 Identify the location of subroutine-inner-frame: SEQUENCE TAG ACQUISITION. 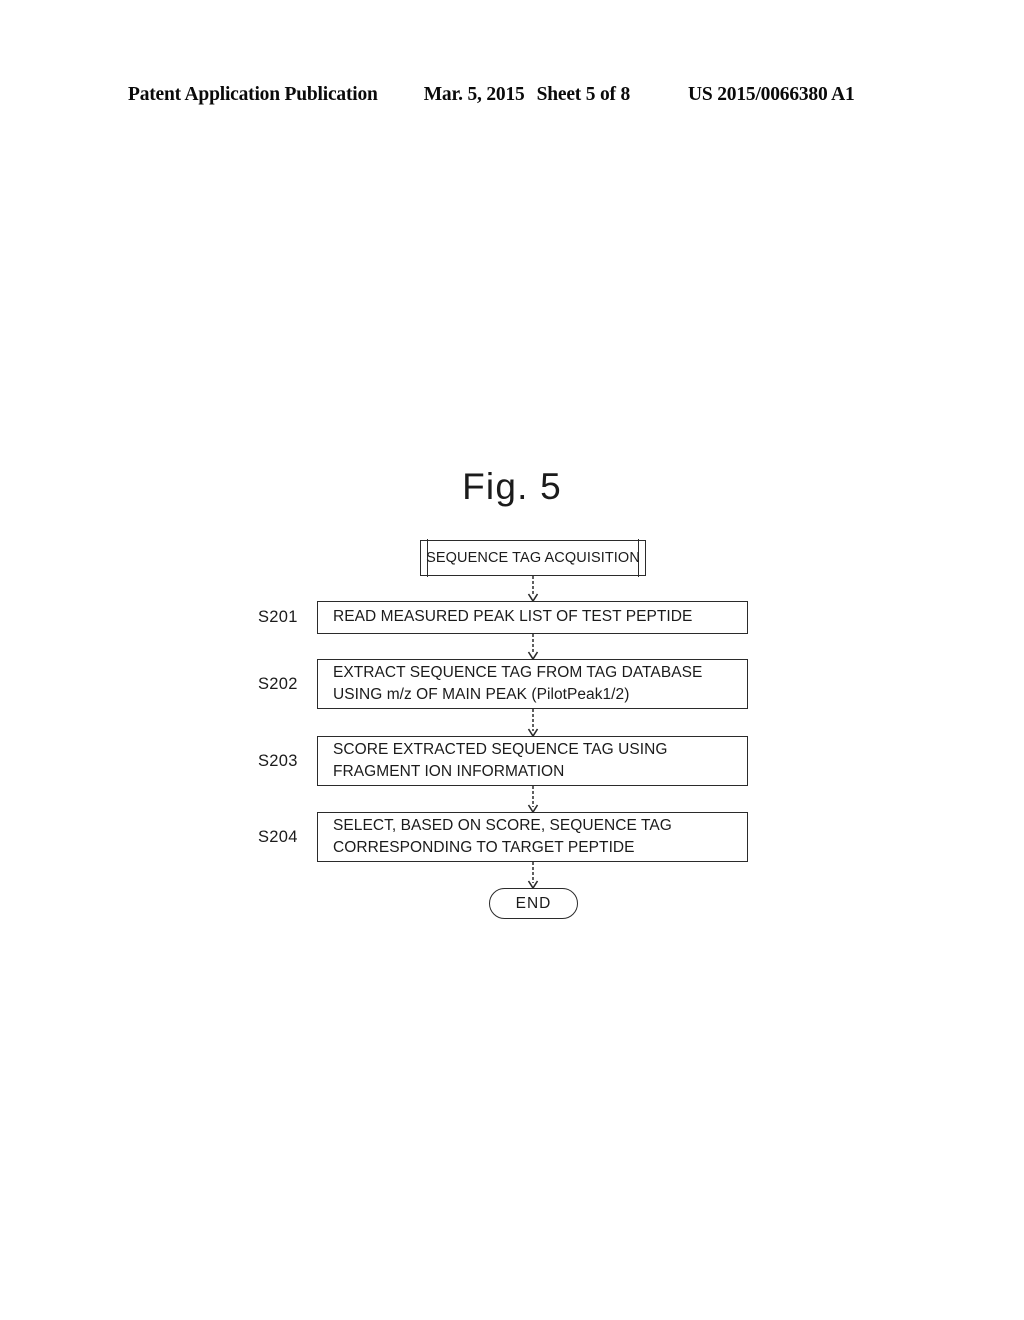
(533, 558).